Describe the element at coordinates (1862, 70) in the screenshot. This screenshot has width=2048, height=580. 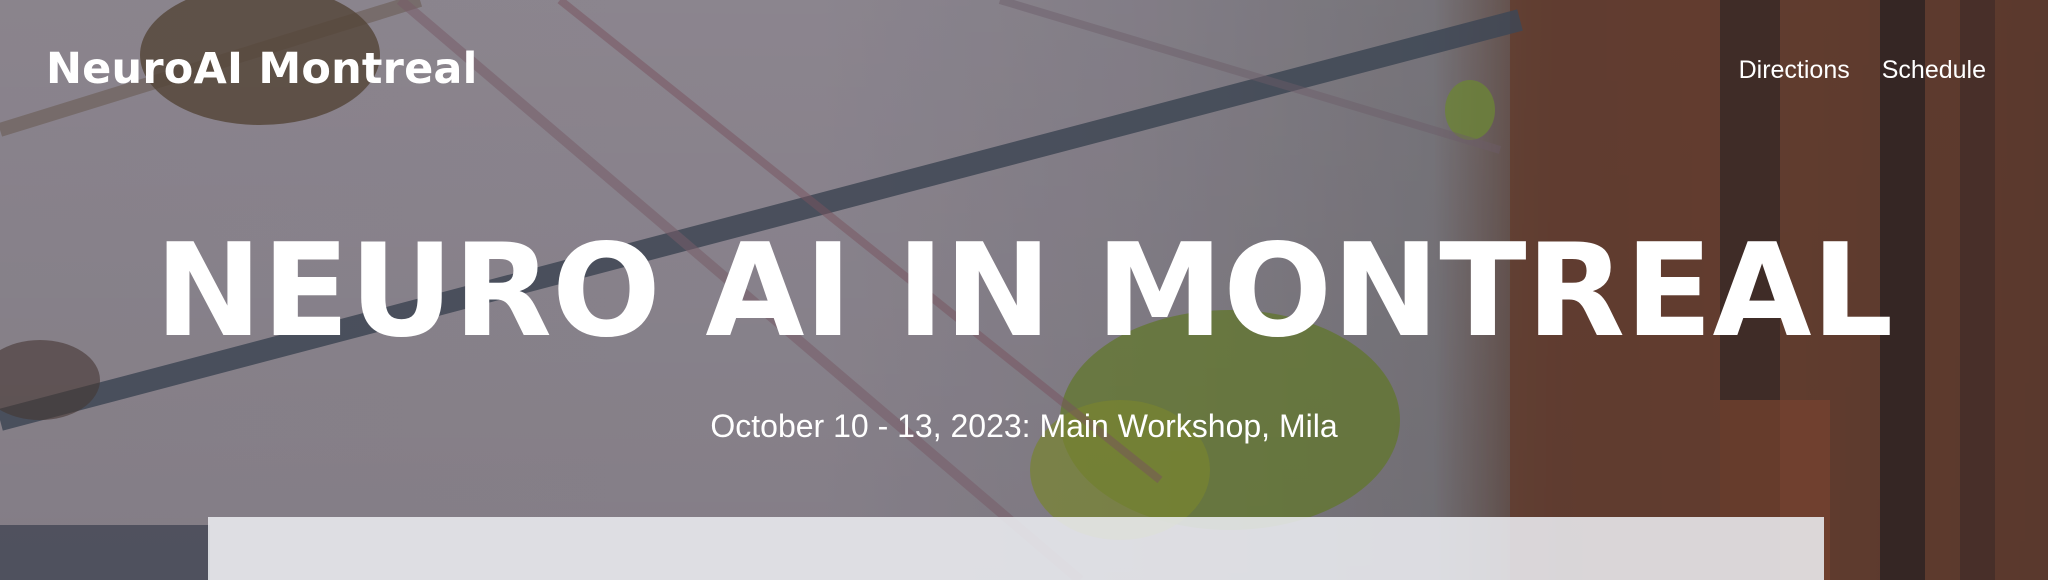
I see `top-nav: Directions Schedule` at that location.